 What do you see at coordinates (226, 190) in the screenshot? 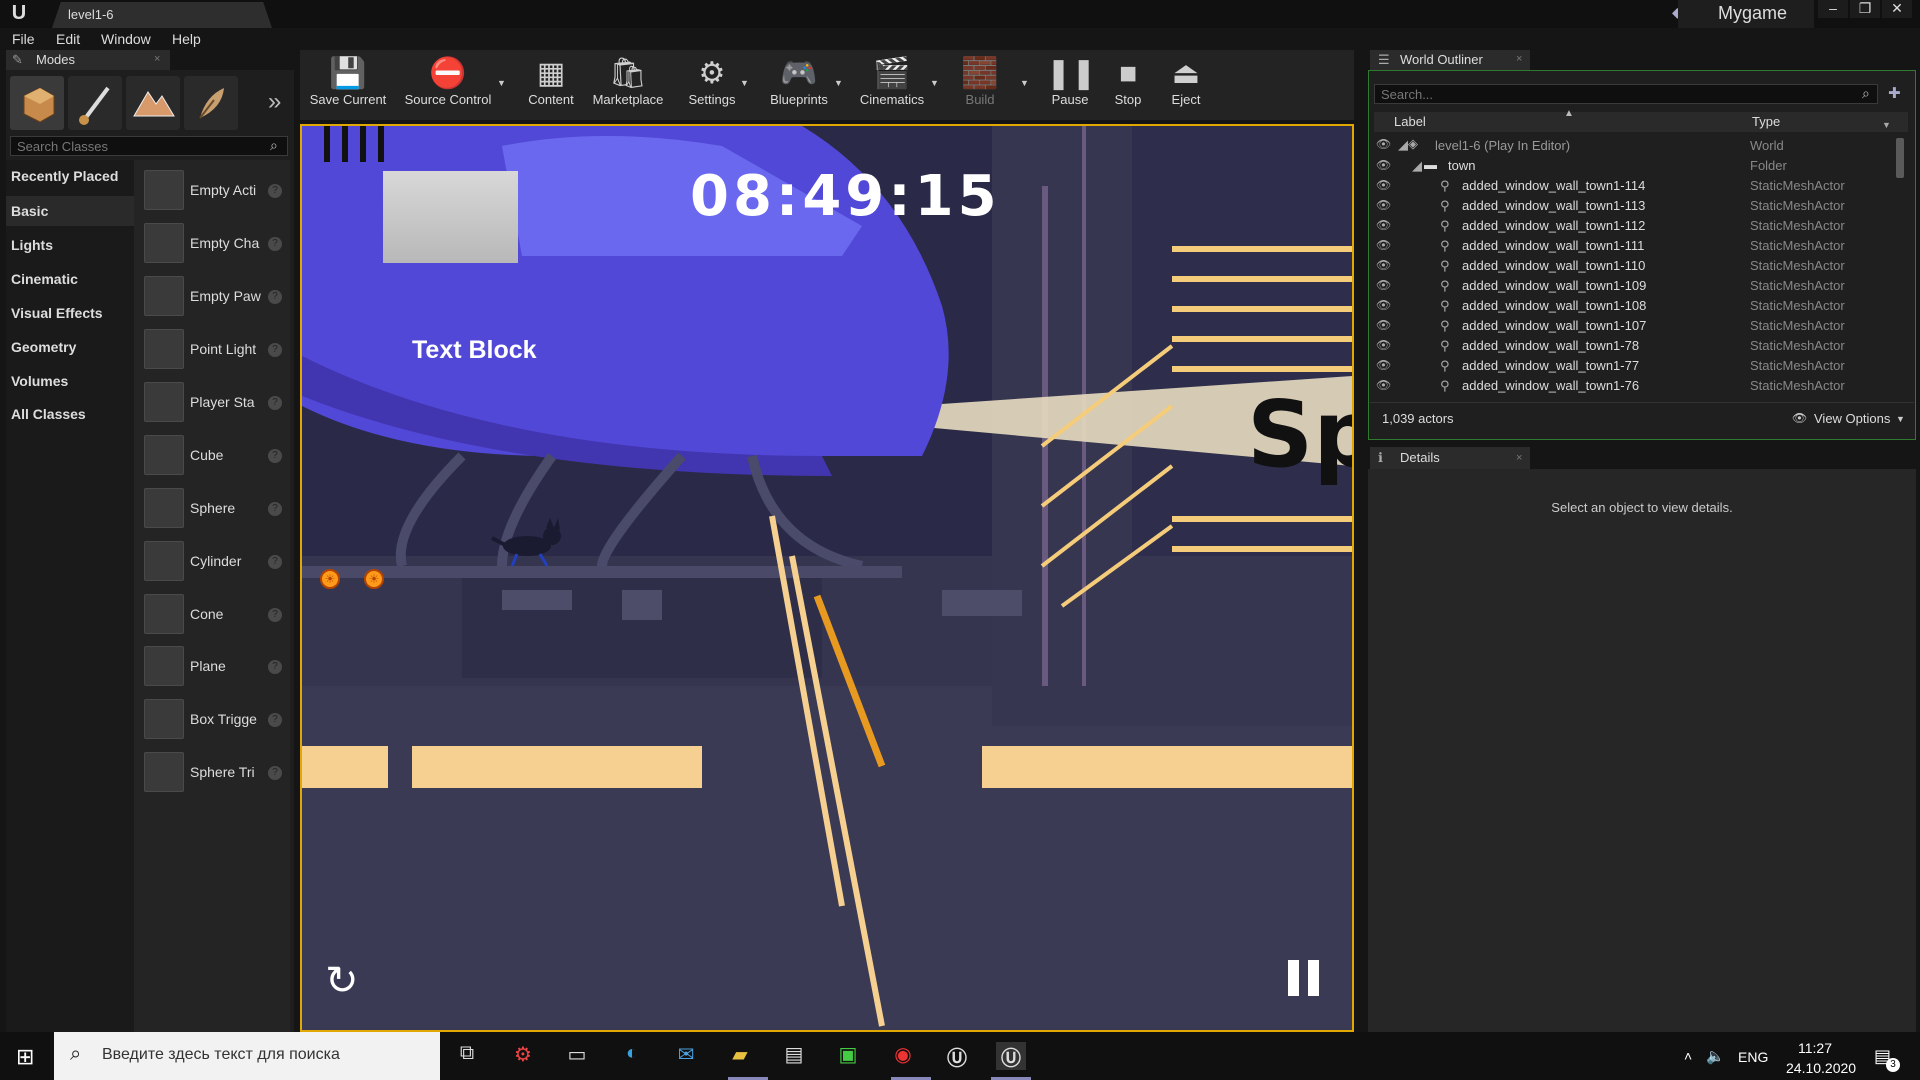
I see `item-label: Empty Acti` at bounding box center [226, 190].